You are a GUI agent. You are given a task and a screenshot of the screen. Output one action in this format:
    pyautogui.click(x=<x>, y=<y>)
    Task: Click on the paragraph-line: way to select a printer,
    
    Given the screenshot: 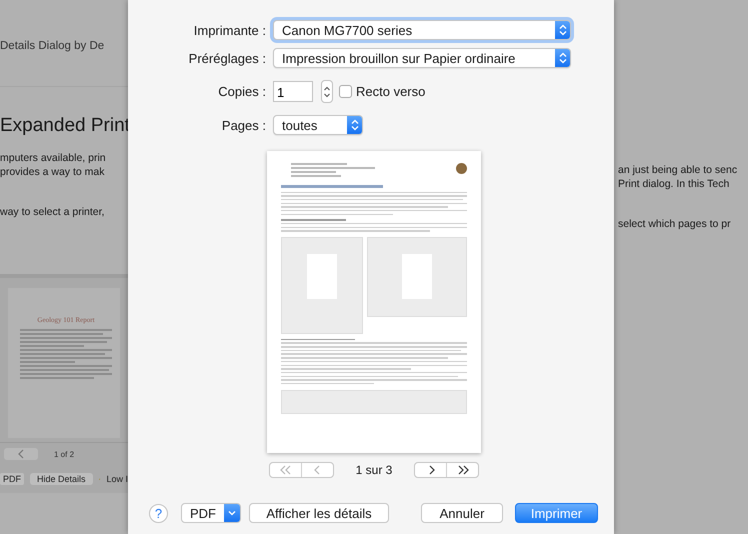 What is the action you would take?
    pyautogui.click(x=53, y=212)
    